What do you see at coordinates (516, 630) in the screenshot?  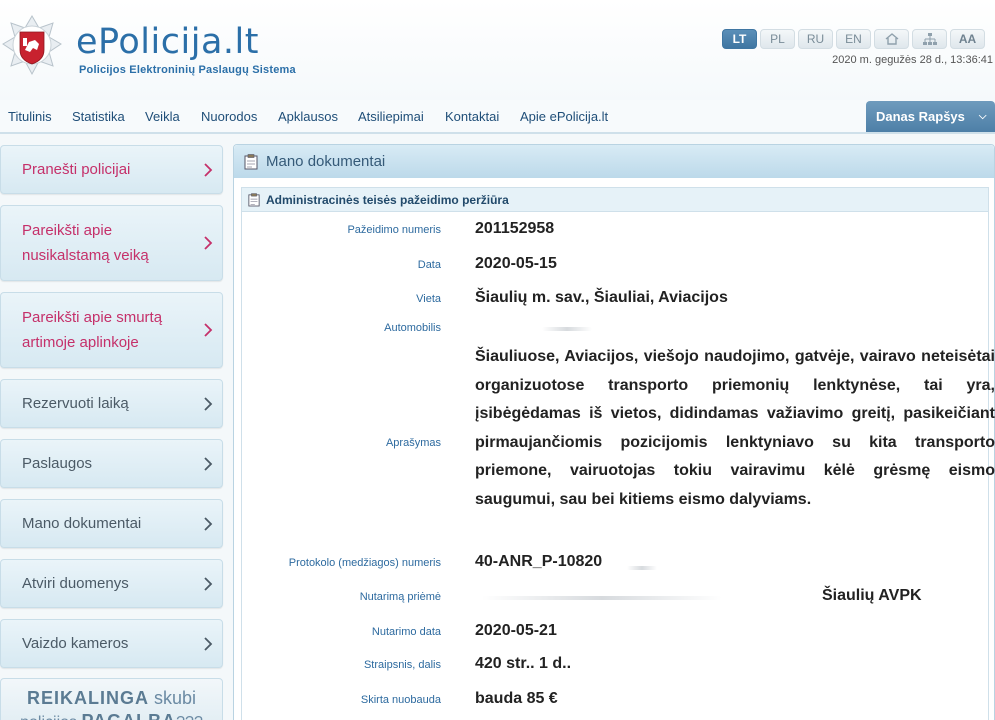 I see `decision-date-value: 2020-05-21` at bounding box center [516, 630].